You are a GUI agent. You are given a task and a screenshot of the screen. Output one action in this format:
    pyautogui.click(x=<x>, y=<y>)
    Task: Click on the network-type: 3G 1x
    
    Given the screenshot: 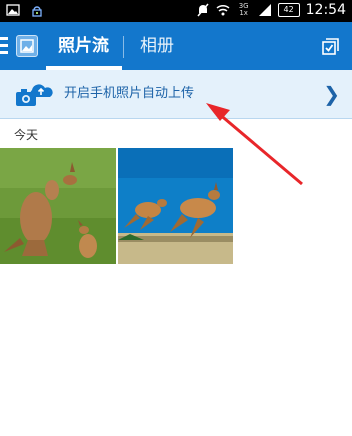 What is the action you would take?
    pyautogui.click(x=244, y=10)
    